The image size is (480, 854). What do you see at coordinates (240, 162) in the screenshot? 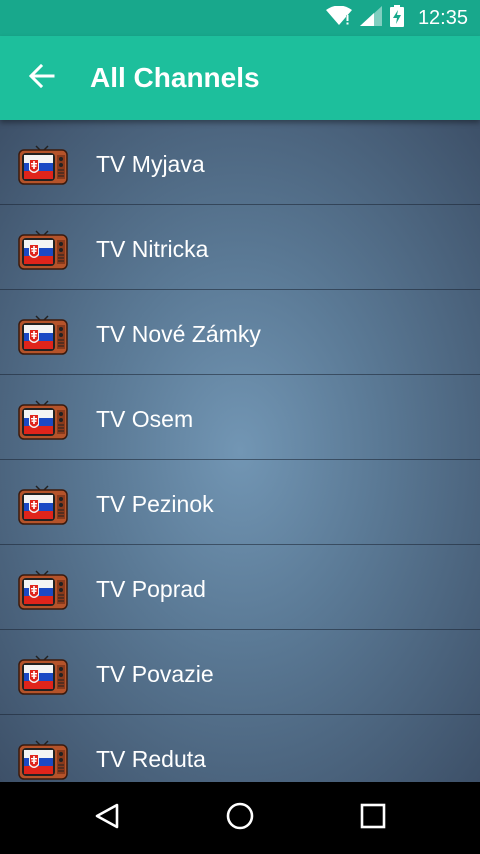
I see `channel-list-item: TV Myjava` at bounding box center [240, 162].